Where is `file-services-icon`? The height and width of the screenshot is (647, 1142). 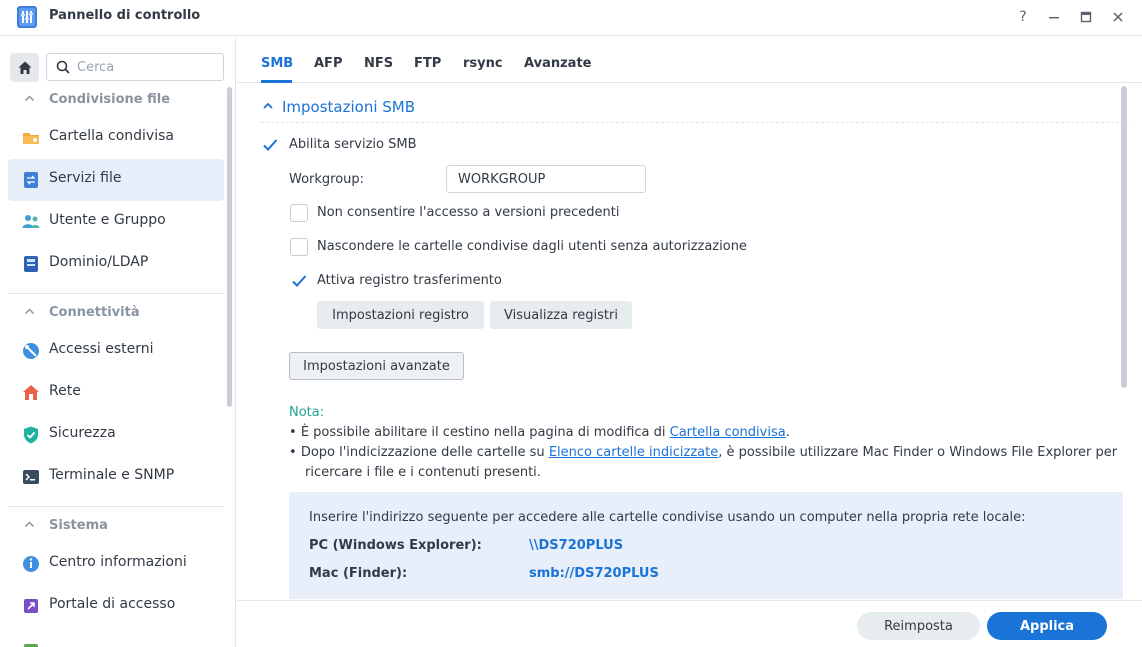 file-services-icon is located at coordinates (31, 180).